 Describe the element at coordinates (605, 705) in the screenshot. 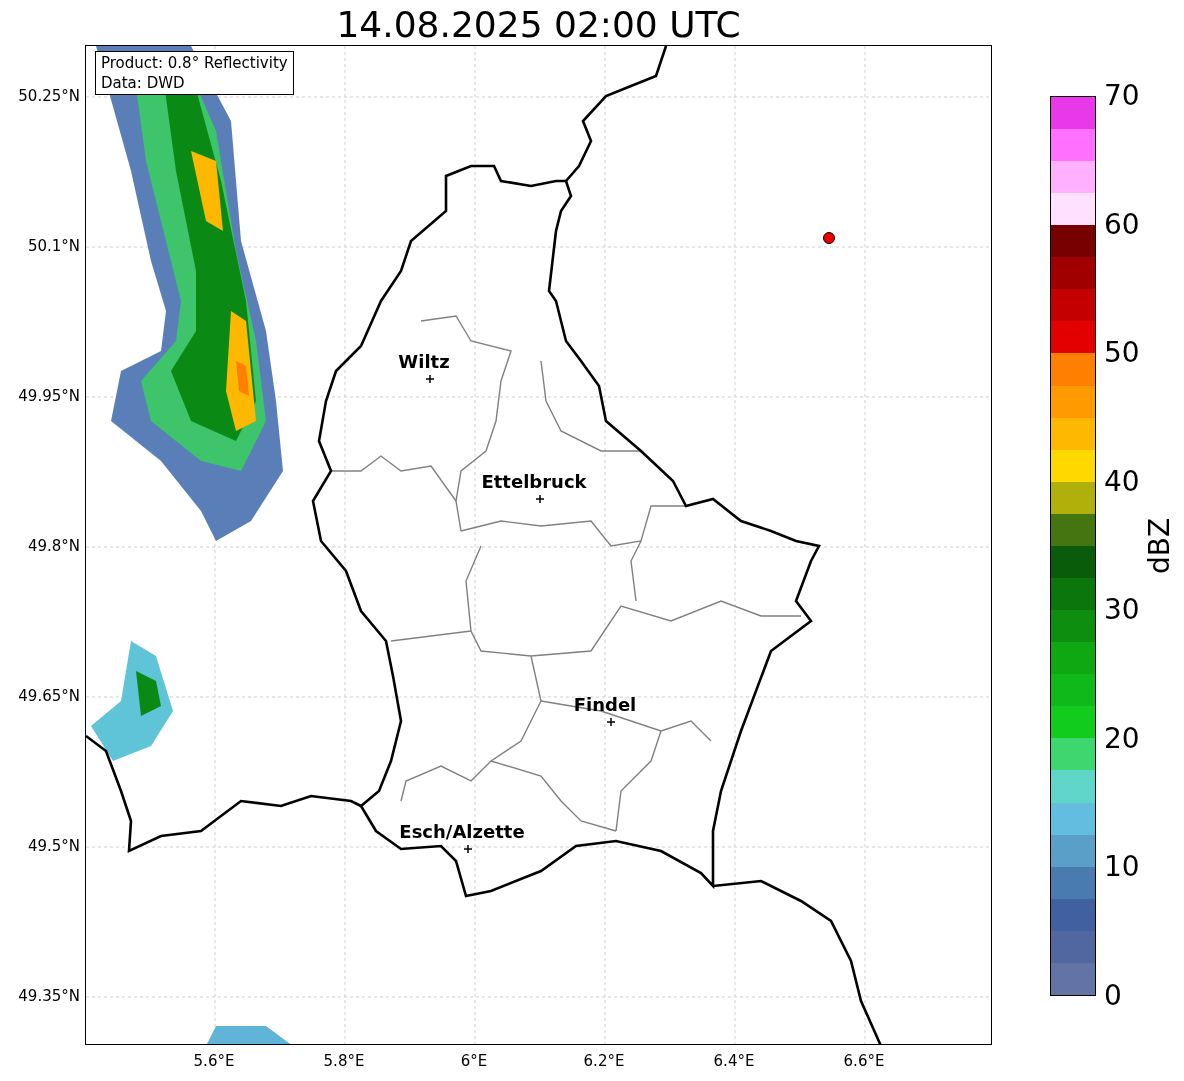

I see `city-label: Findel` at that location.